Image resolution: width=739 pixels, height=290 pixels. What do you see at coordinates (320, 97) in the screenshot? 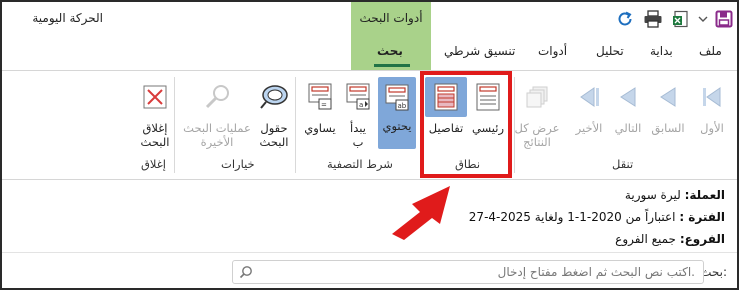
I see `equals-icon: =` at bounding box center [320, 97].